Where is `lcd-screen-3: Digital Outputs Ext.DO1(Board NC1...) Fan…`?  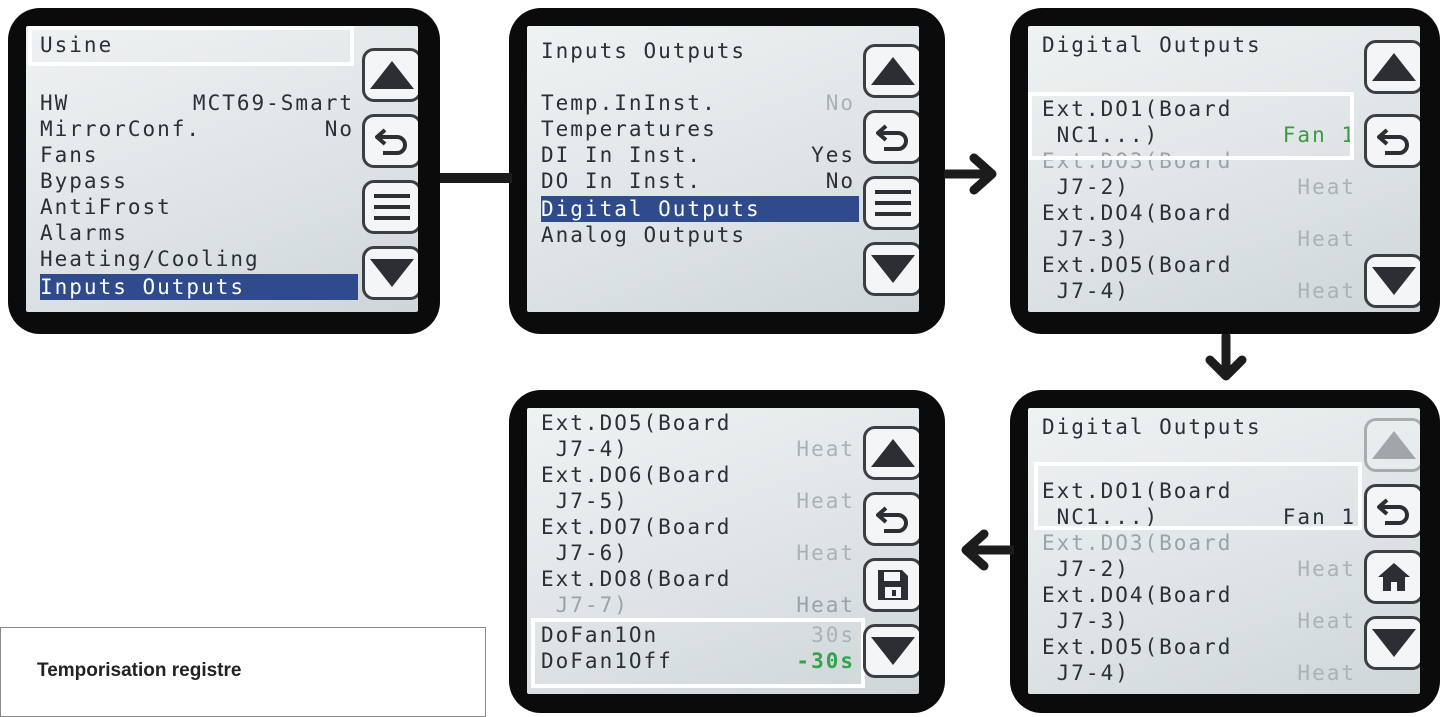 lcd-screen-3: Digital Outputs Ext.DO1(Board NC1...) Fan… is located at coordinates (1224, 169).